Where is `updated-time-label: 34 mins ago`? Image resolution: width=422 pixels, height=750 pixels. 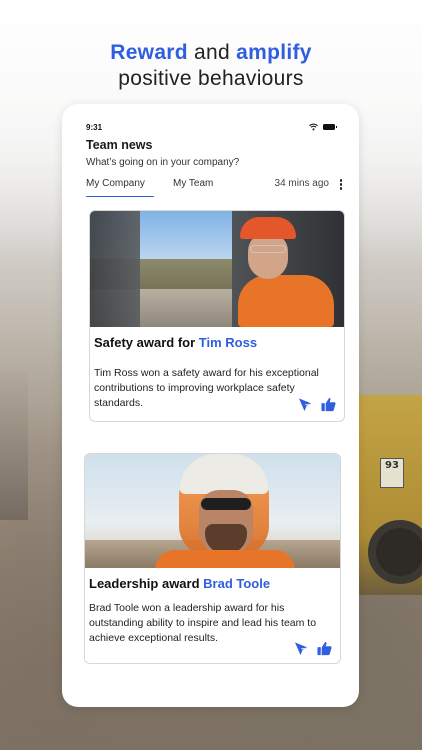 updated-time-label: 34 mins ago is located at coordinates (301, 183).